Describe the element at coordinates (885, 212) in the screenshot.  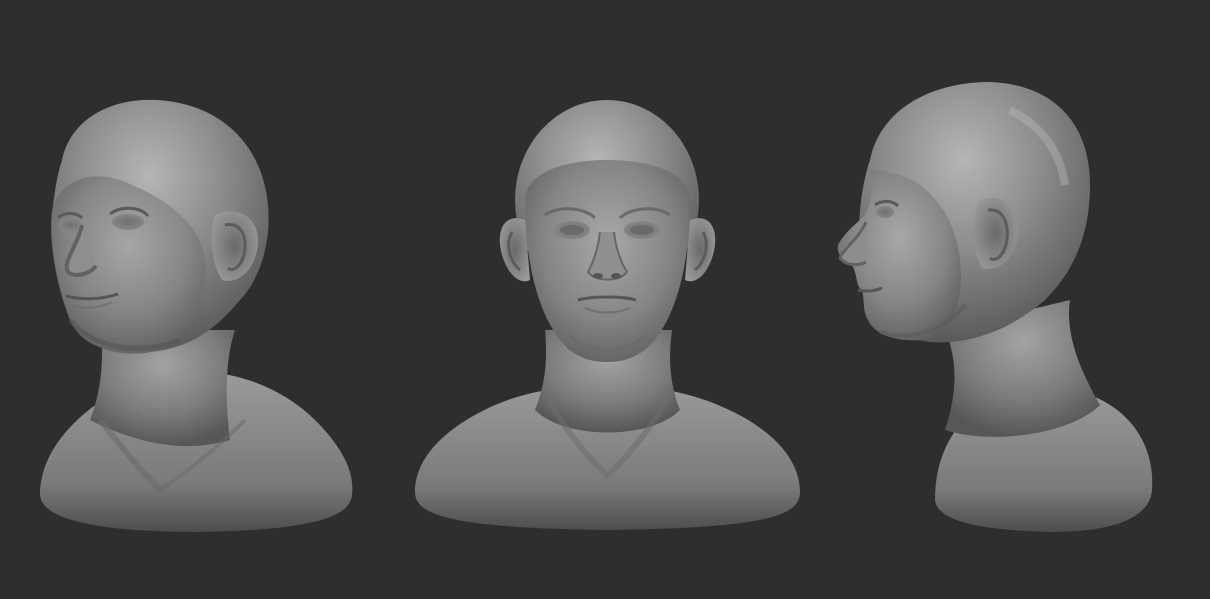
I see `eye` at that location.